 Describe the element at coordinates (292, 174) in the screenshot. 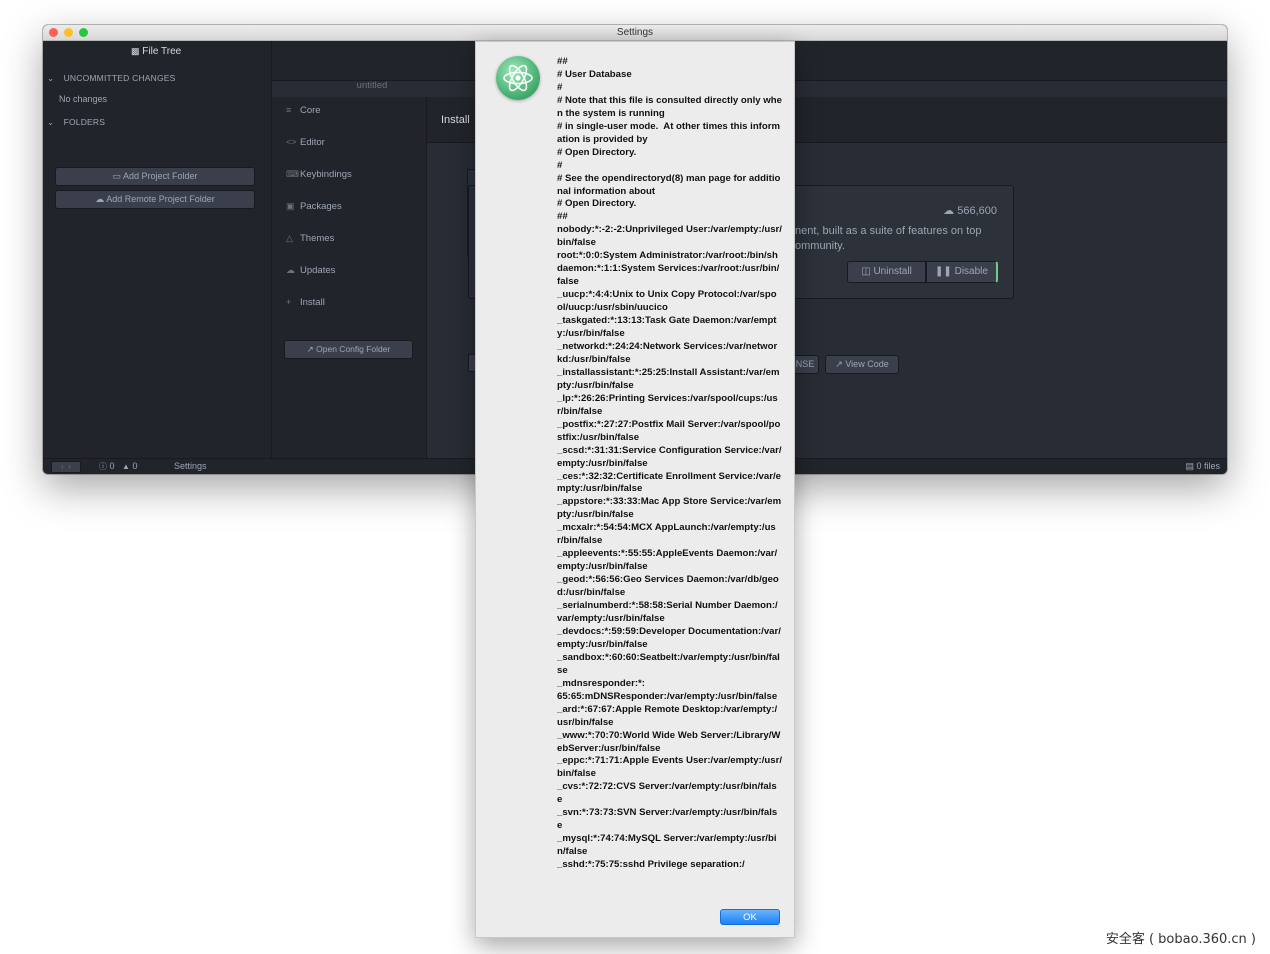

I see `keyboard-icon: ⌨` at that location.